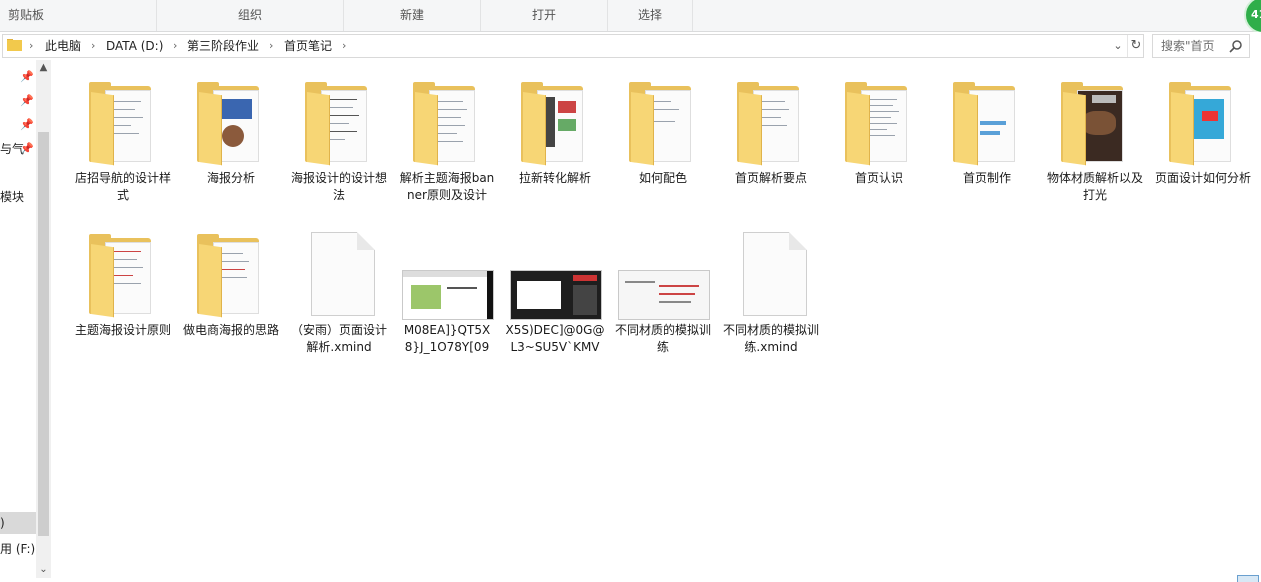 This screenshot has width=1261, height=582. Describe the element at coordinates (338, 186) in the screenshot. I see `item-label: 海报设计的设计想法` at that location.